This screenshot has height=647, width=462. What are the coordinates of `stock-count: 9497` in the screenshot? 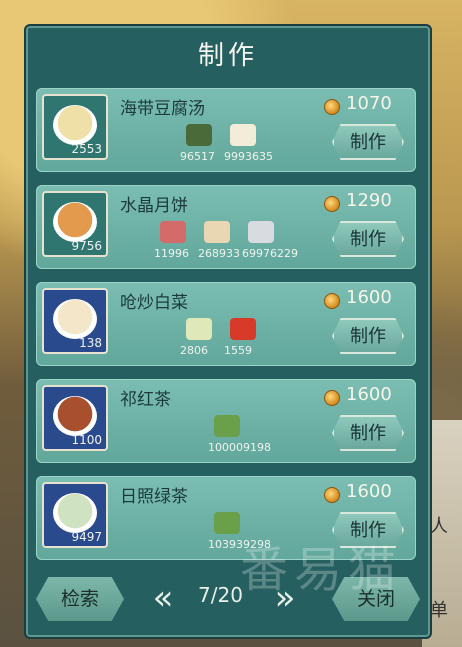 It's located at (86, 537).